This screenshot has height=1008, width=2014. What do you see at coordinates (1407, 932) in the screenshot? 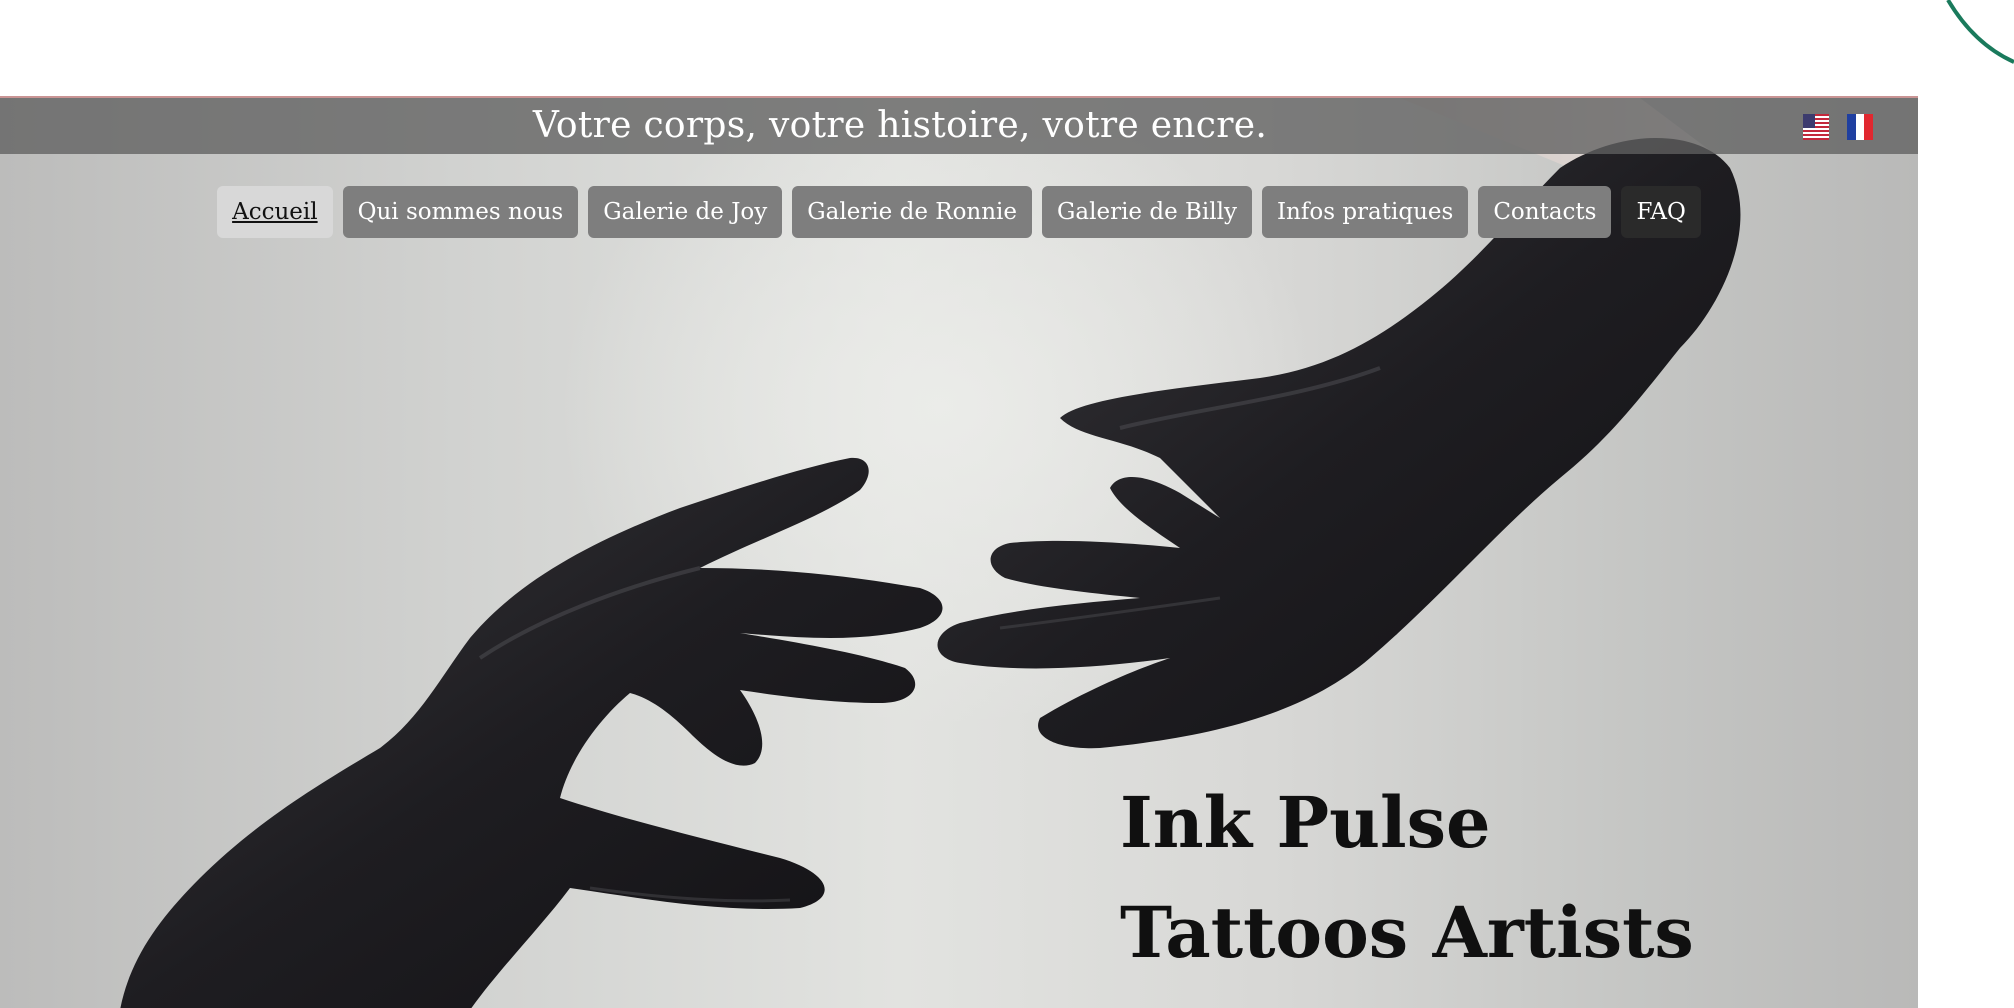
I see `hero-title-line-2: Tattoos Artists` at bounding box center [1407, 932].